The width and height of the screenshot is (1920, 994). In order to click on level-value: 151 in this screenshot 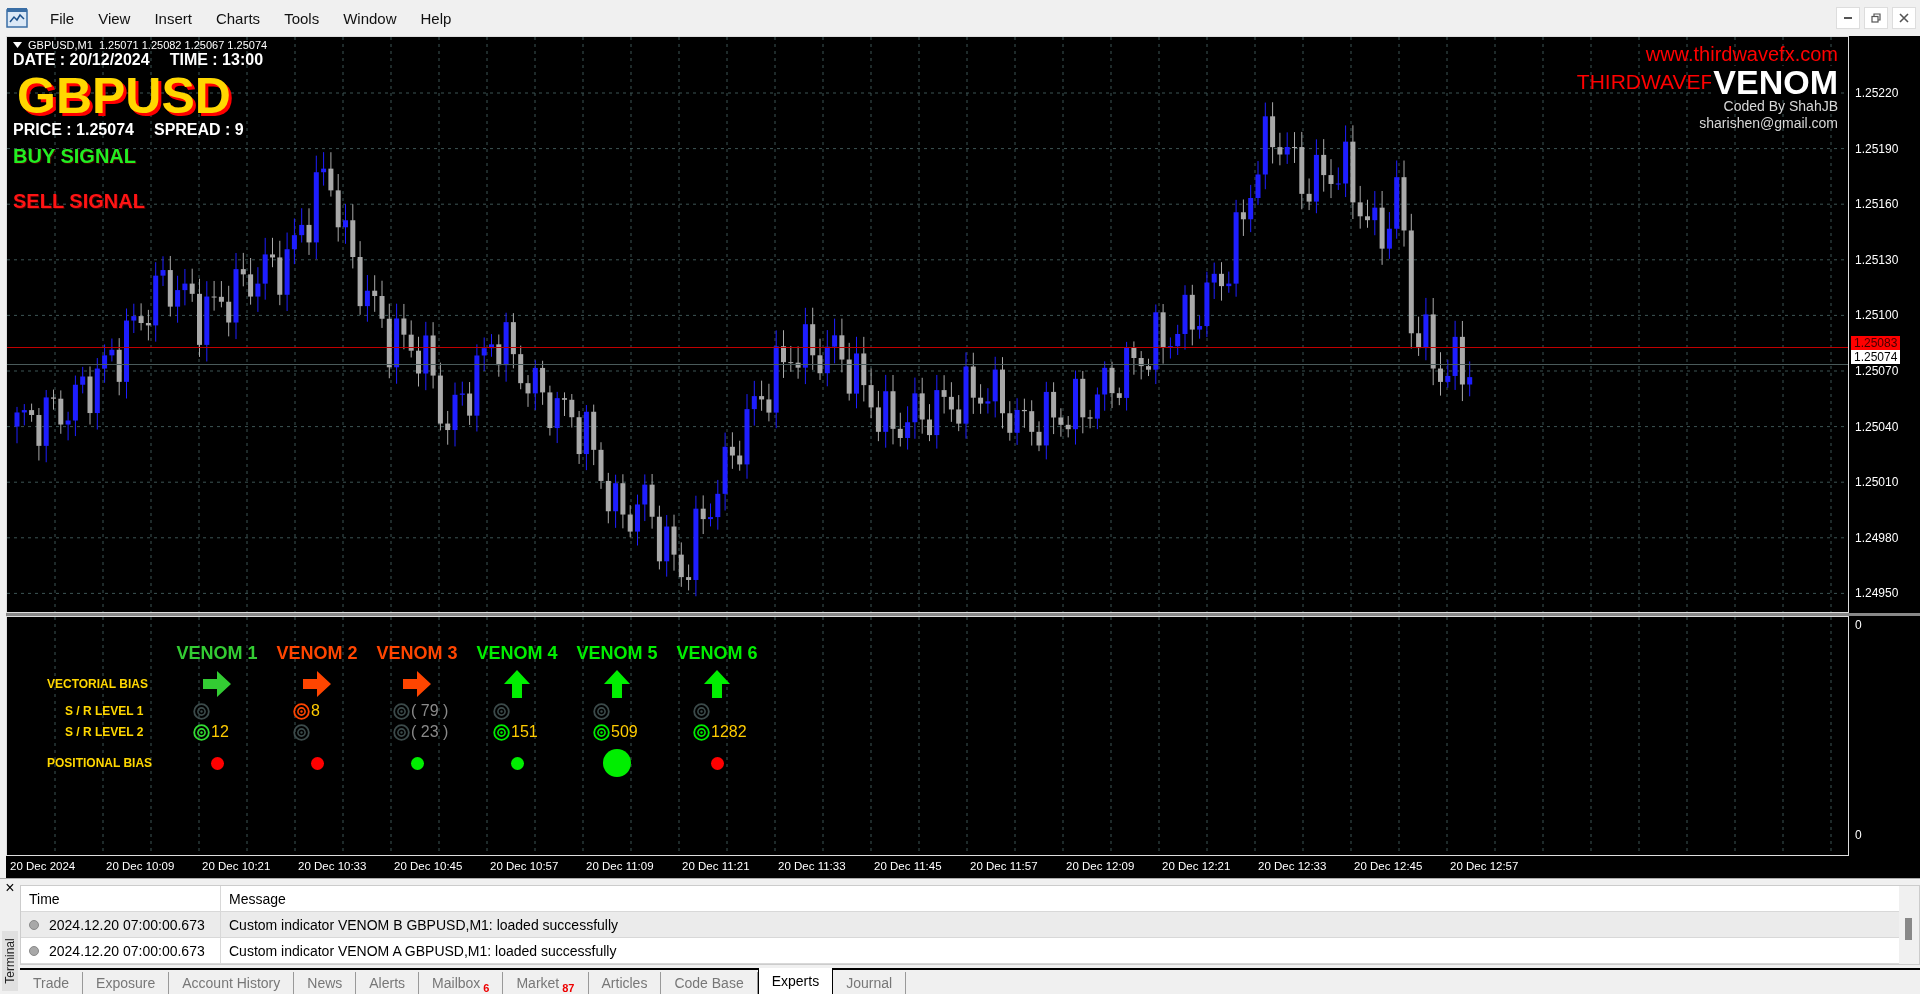, I will do `click(524, 732)`.